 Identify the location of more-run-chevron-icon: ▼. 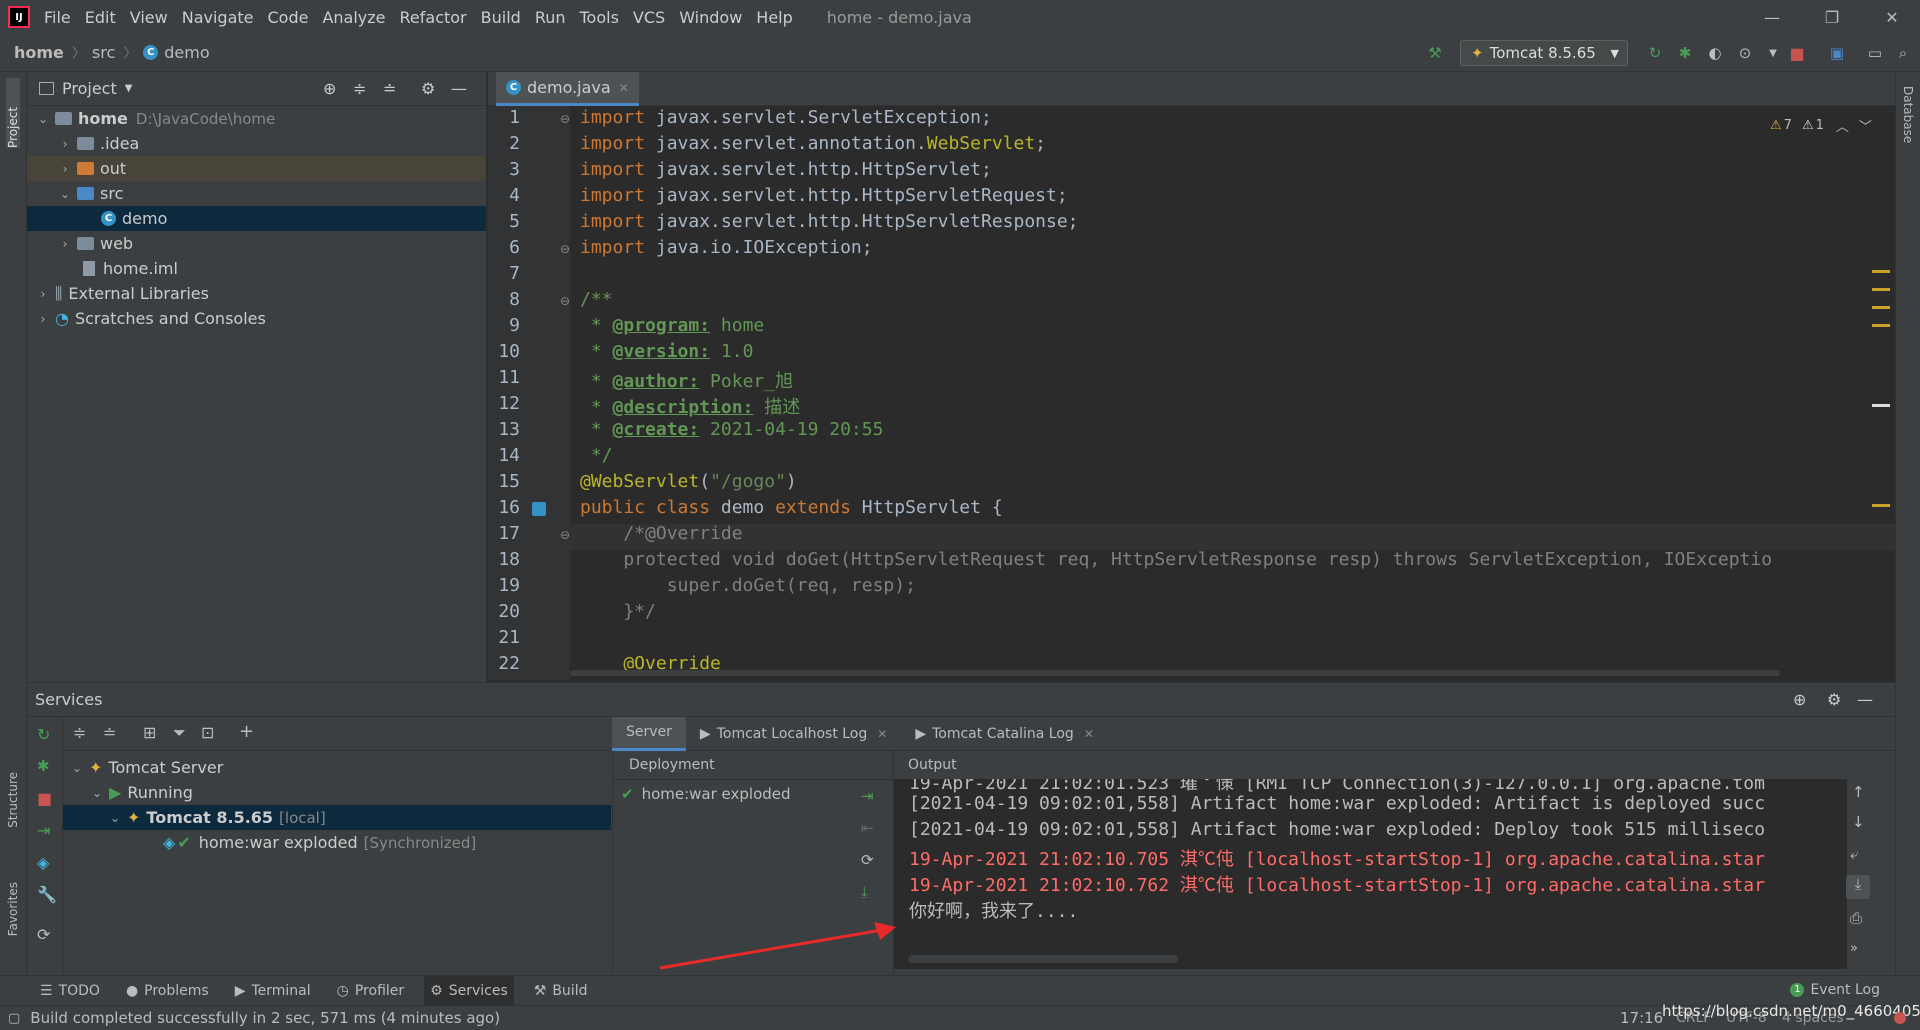
(1773, 53).